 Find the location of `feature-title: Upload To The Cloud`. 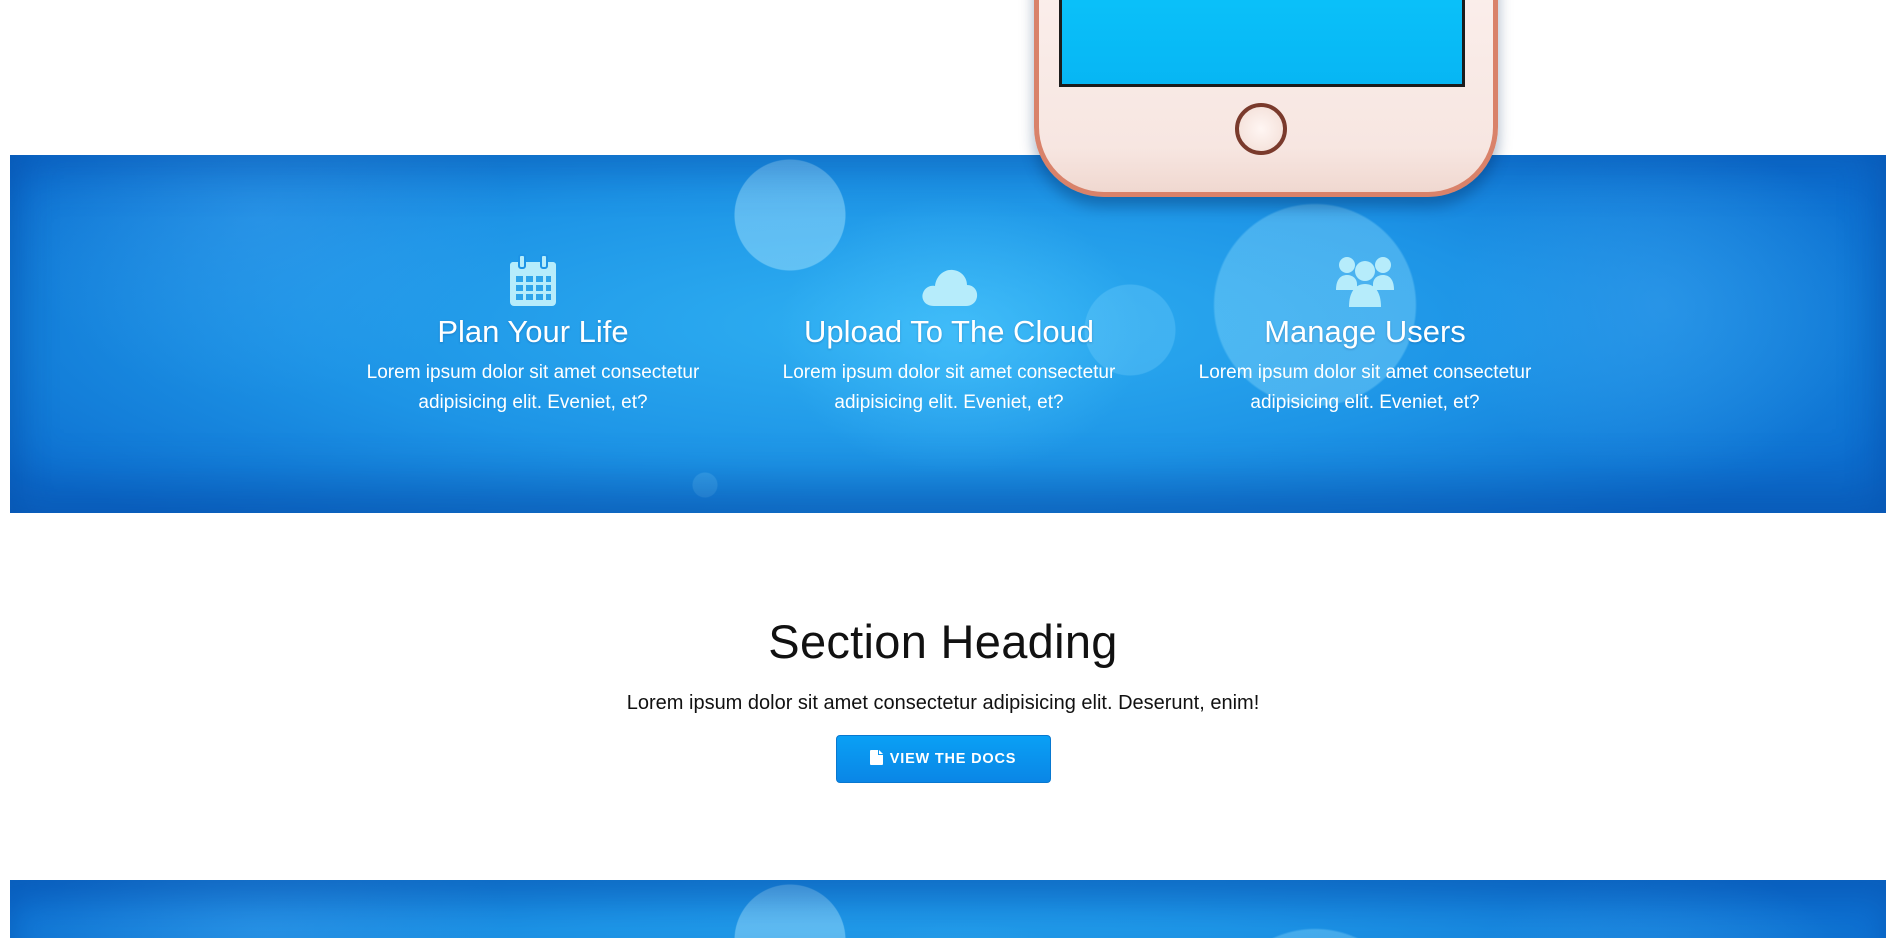

feature-title: Upload To The Cloud is located at coordinates (949, 331).